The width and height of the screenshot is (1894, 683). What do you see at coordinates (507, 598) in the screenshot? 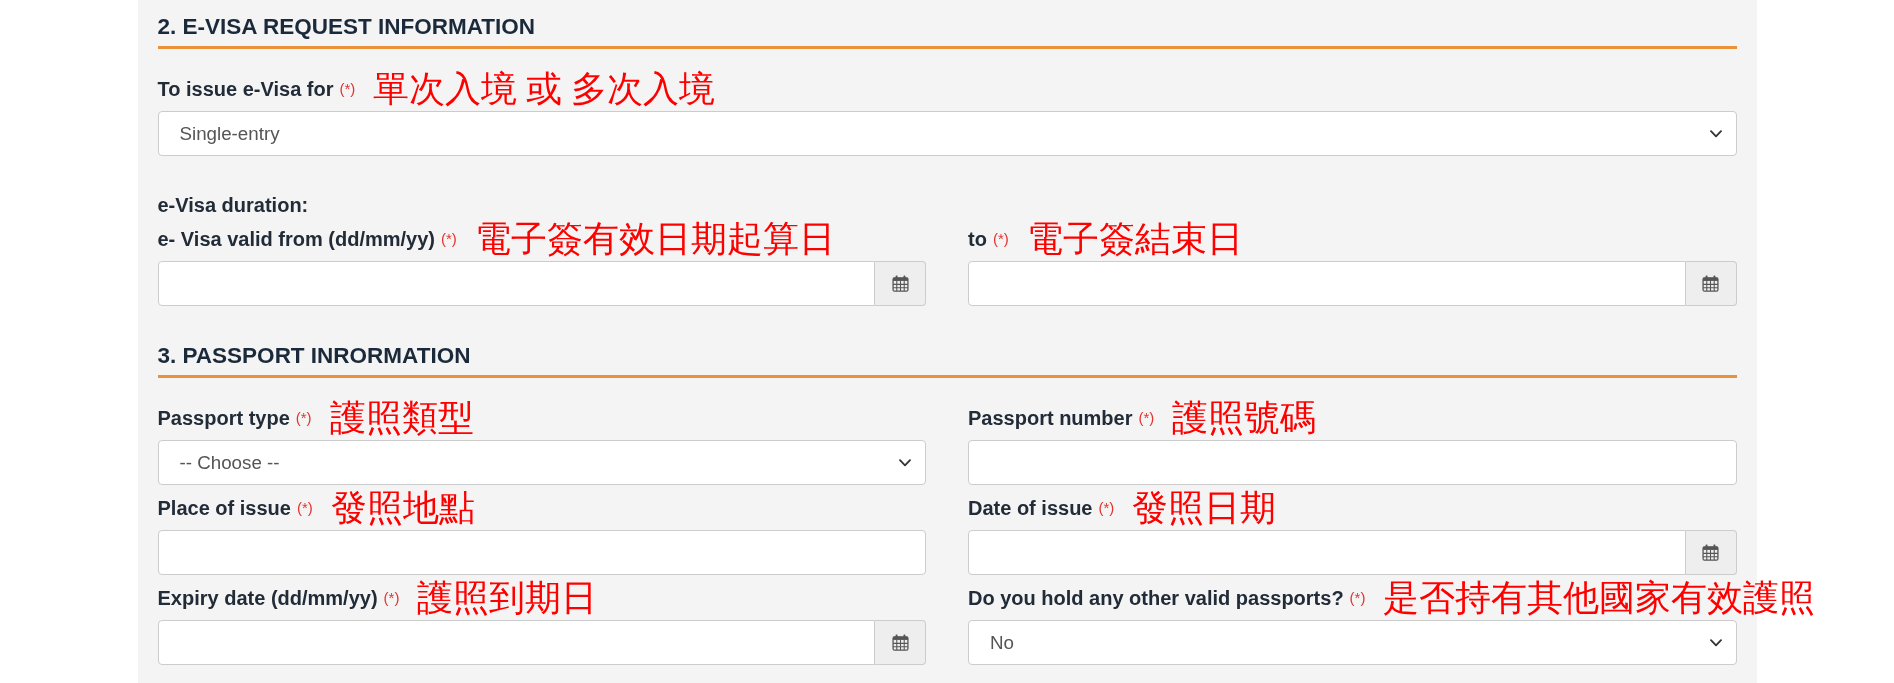
I see `annotation-text: 護照到期日` at bounding box center [507, 598].